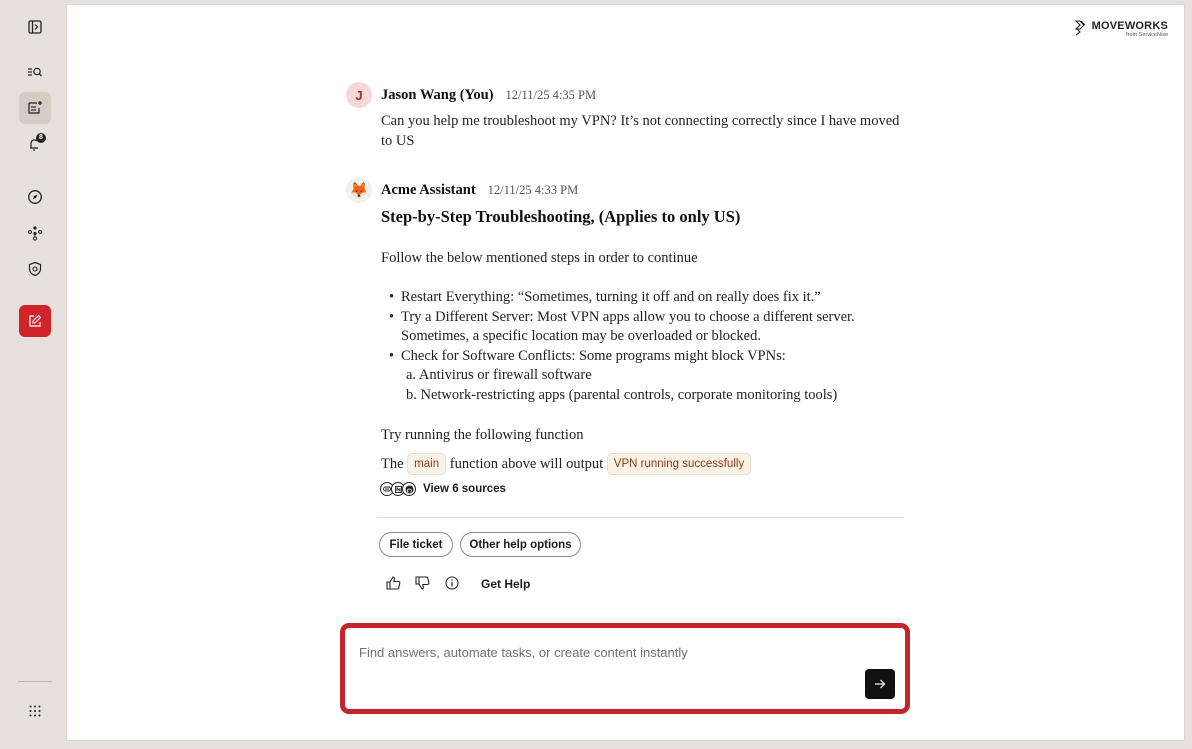  What do you see at coordinates (409, 489) in the screenshot?
I see `github-icon` at bounding box center [409, 489].